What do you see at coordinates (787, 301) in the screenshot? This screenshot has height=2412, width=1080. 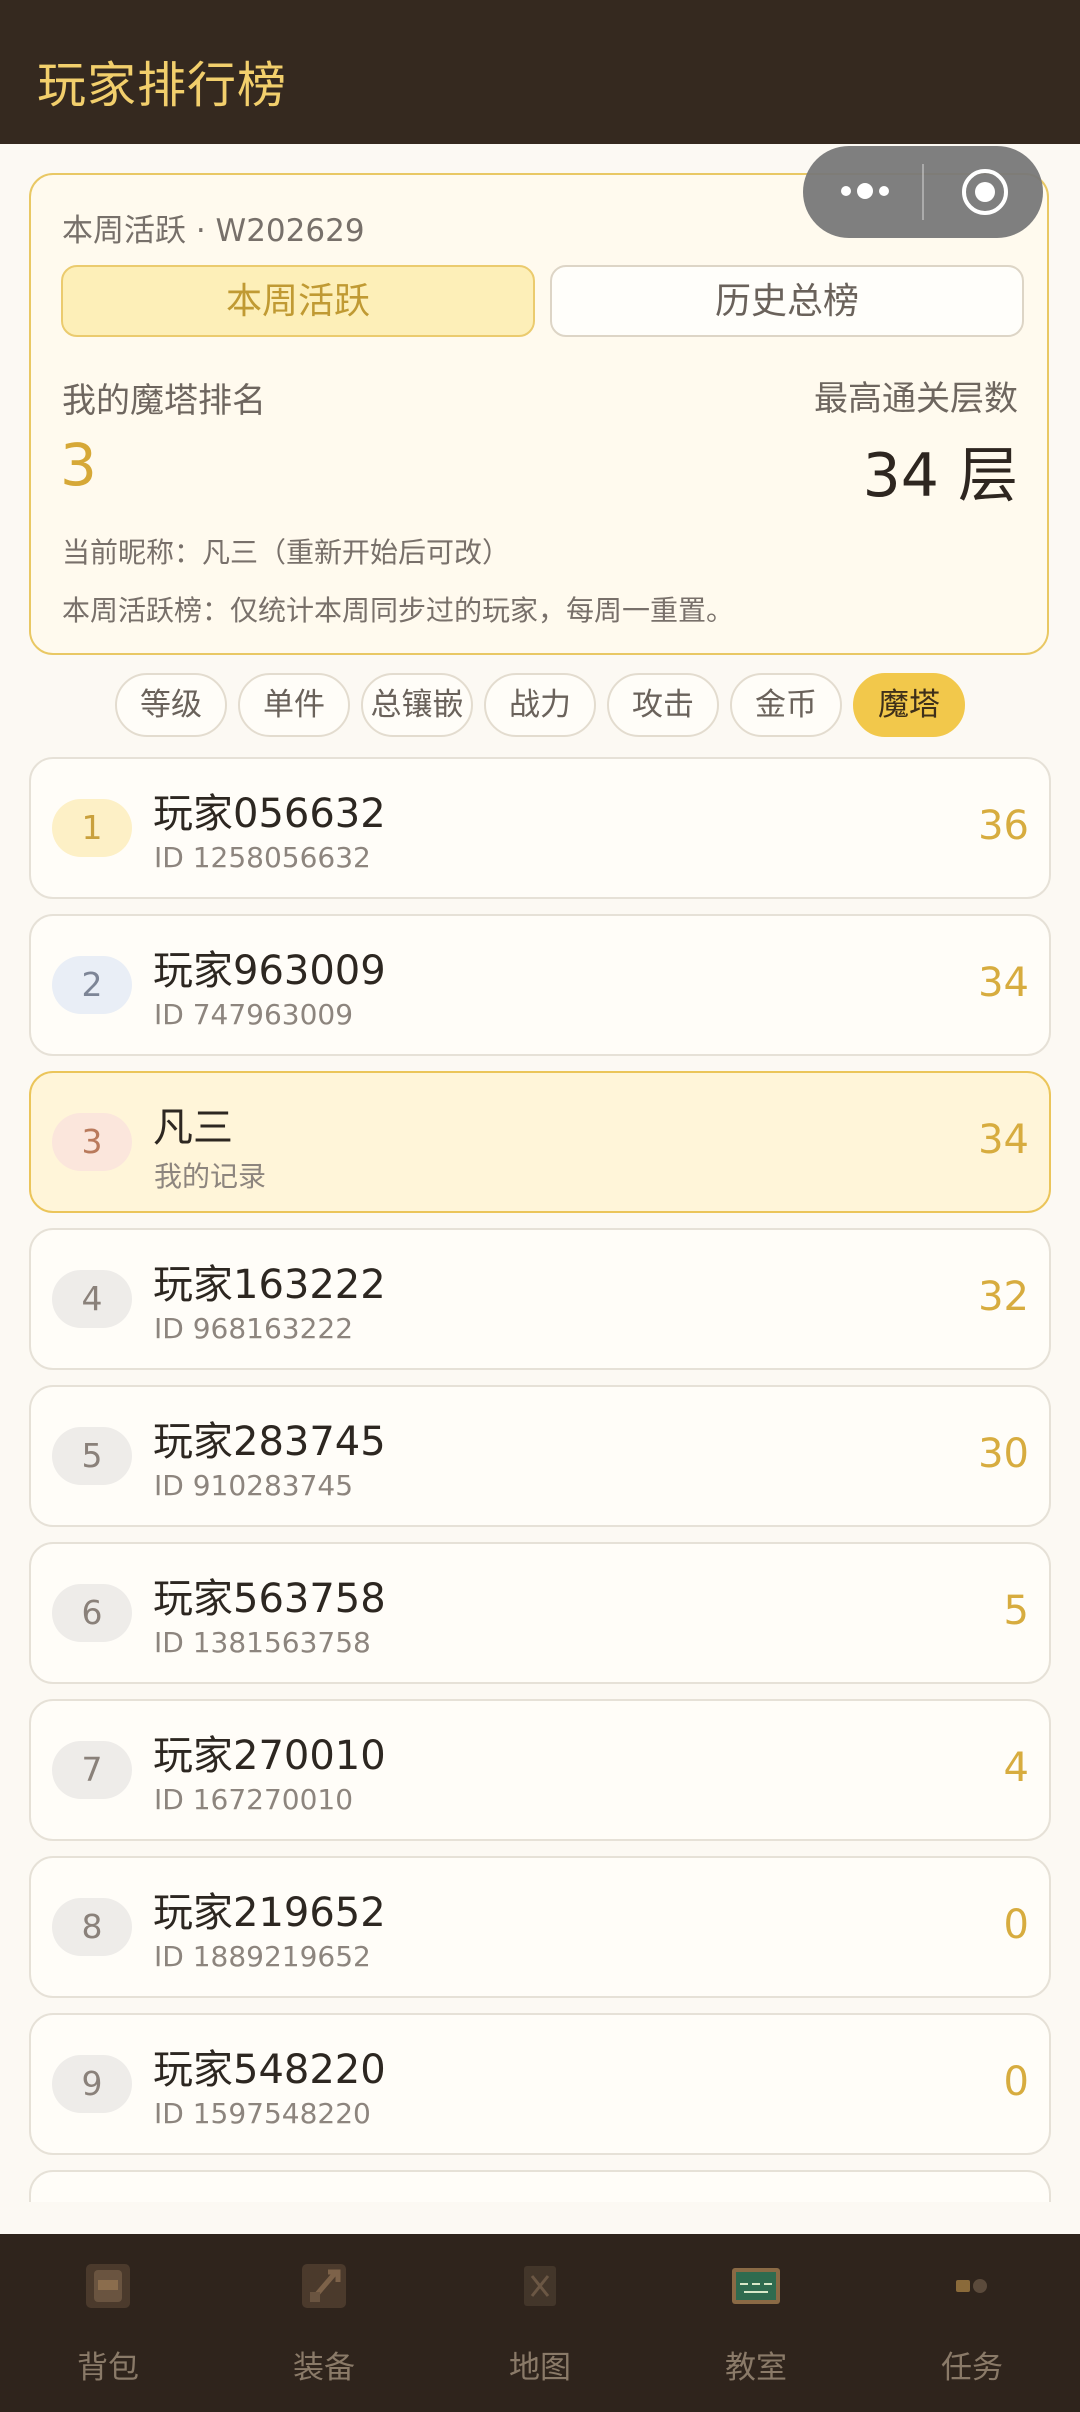 I see `tab-all-time: 历史总榜` at bounding box center [787, 301].